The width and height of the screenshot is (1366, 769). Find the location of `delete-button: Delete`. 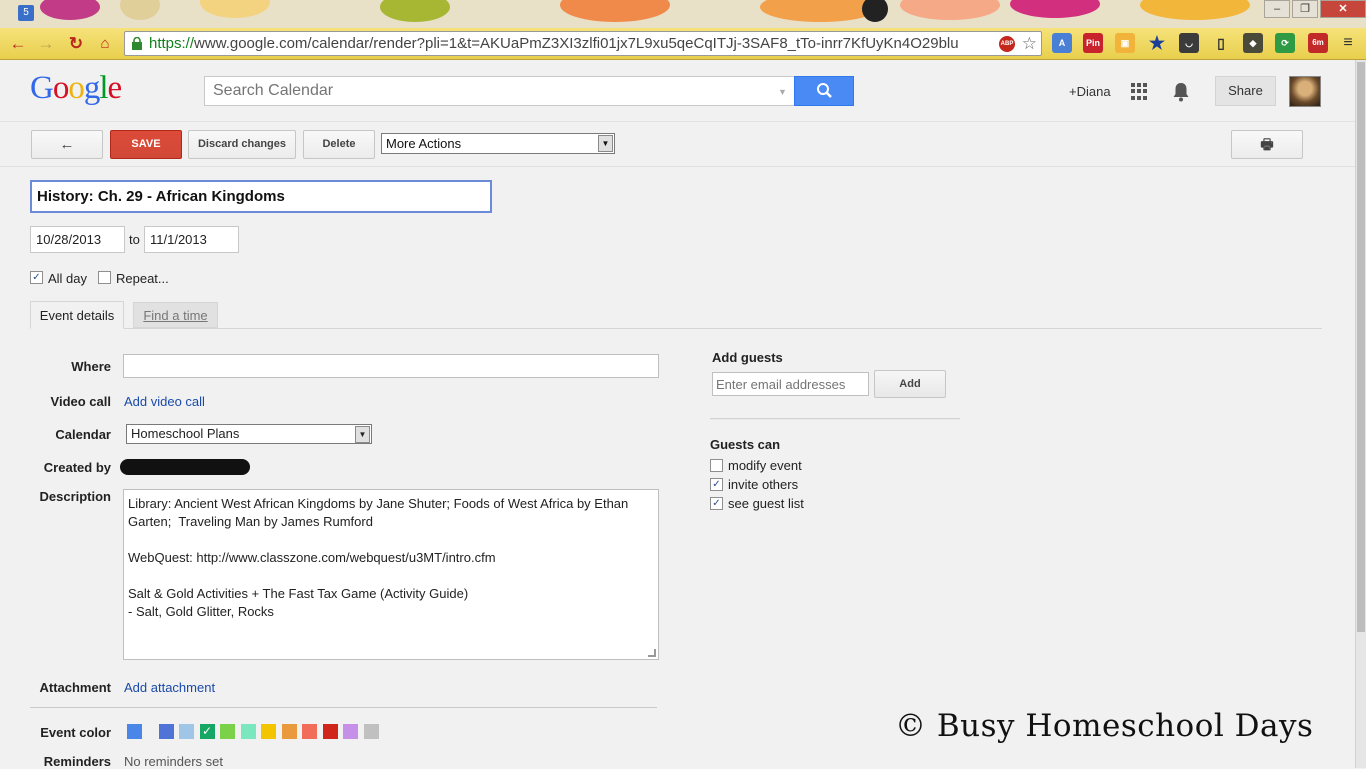

delete-button: Delete is located at coordinates (339, 144).